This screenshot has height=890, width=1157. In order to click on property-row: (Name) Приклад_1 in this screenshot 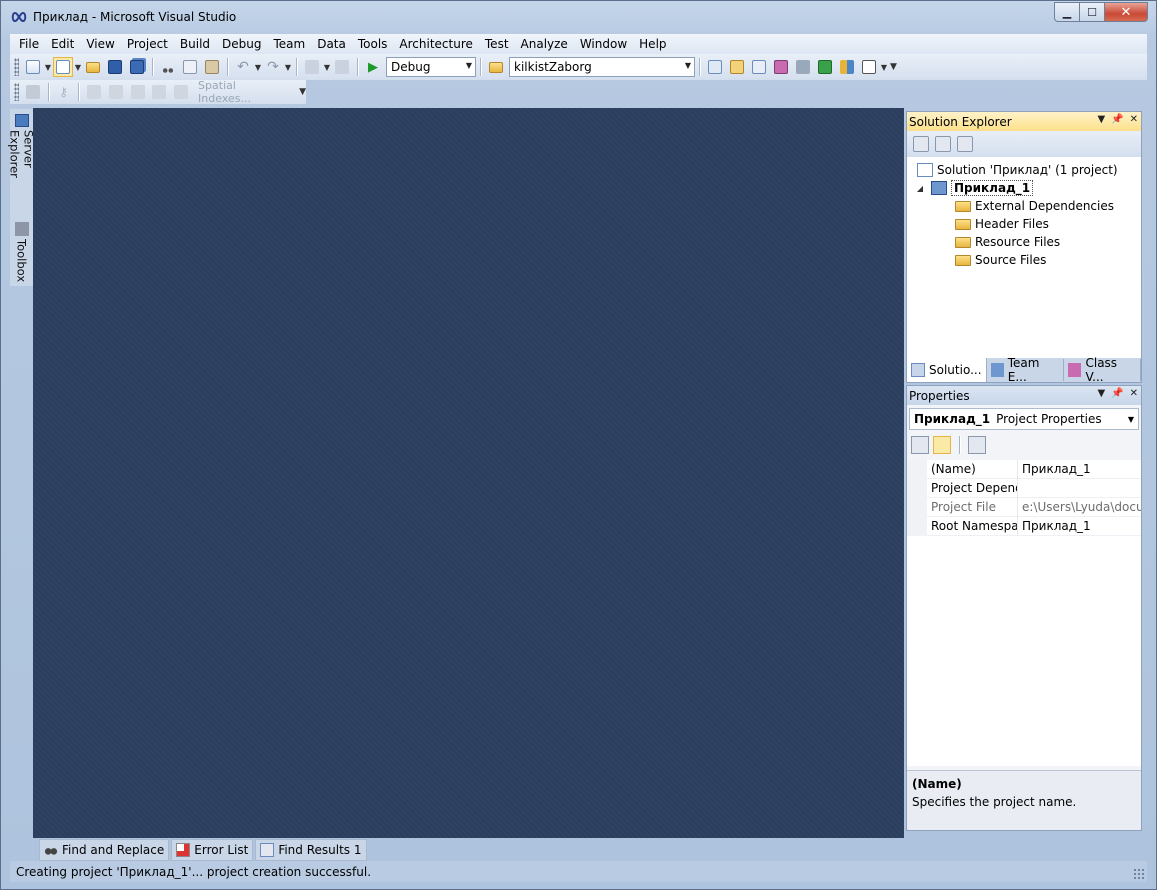, I will do `click(1024, 469)`.